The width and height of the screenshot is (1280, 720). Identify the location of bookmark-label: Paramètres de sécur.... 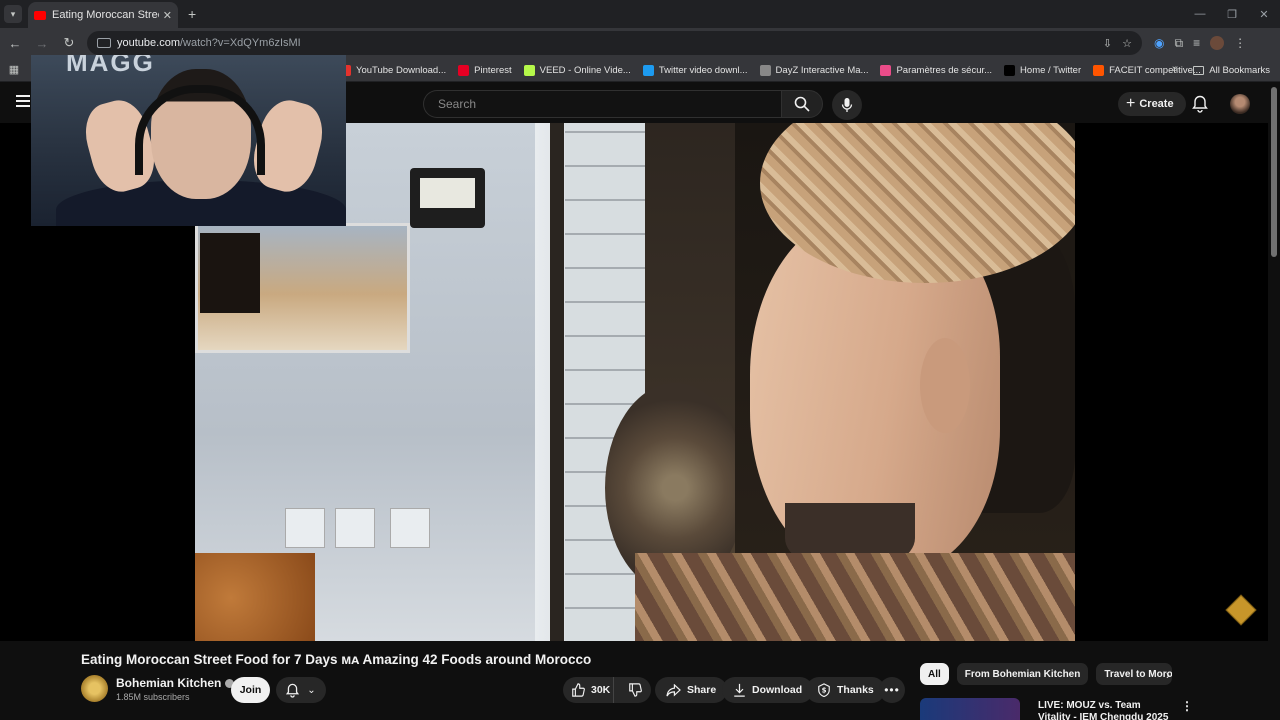
(944, 70).